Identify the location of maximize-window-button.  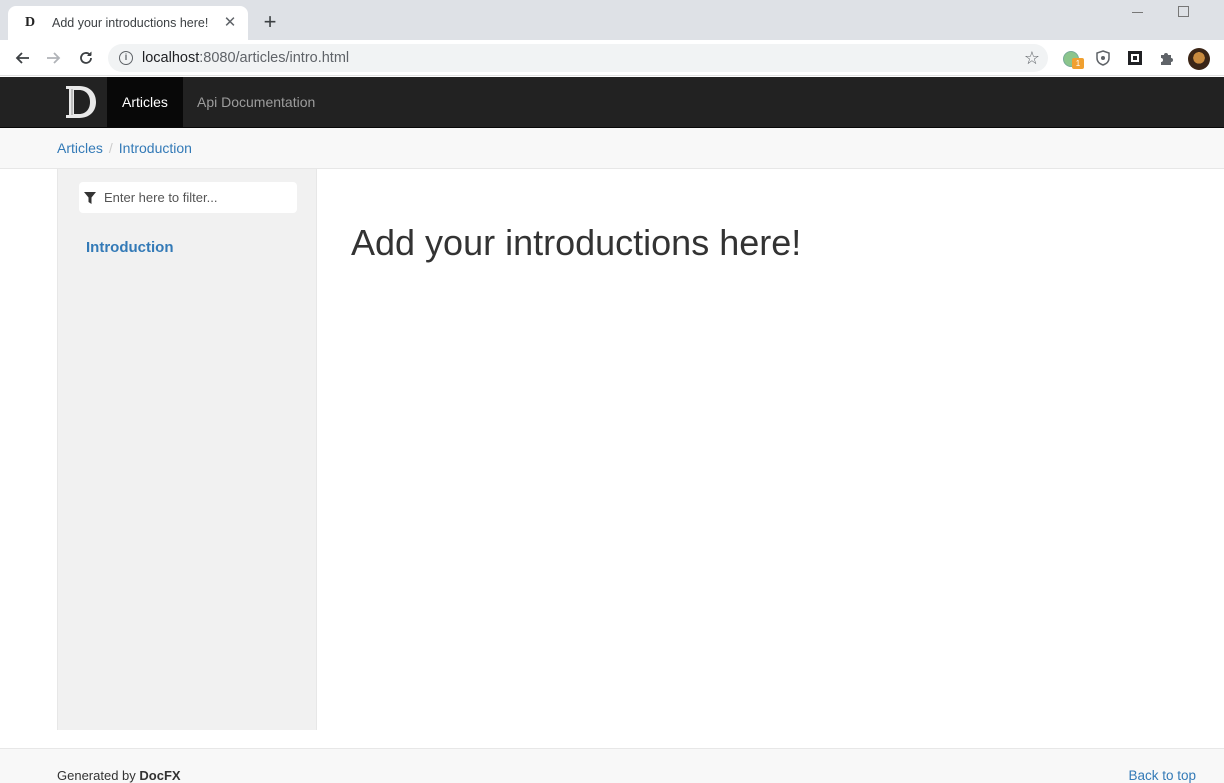
(1183, 11).